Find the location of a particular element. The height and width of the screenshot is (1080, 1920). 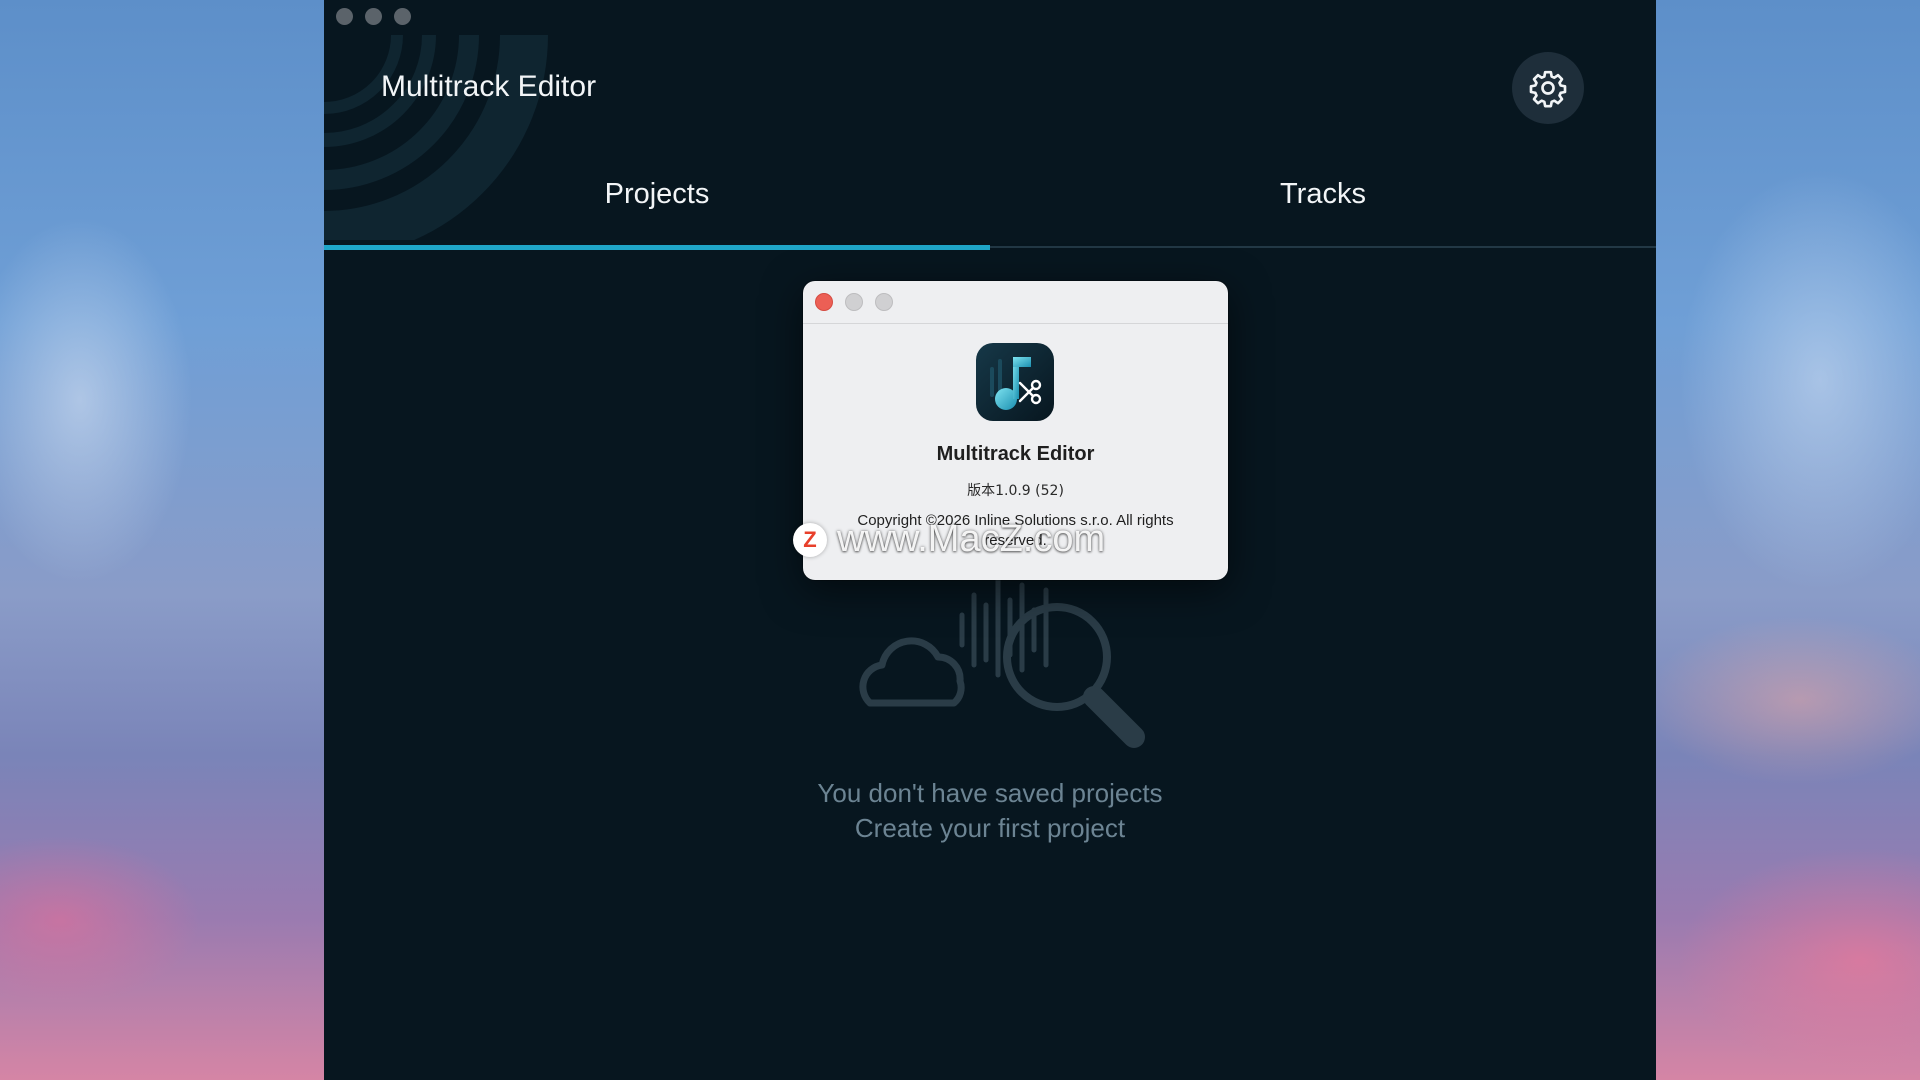

about-zoom-button is located at coordinates (884, 302).